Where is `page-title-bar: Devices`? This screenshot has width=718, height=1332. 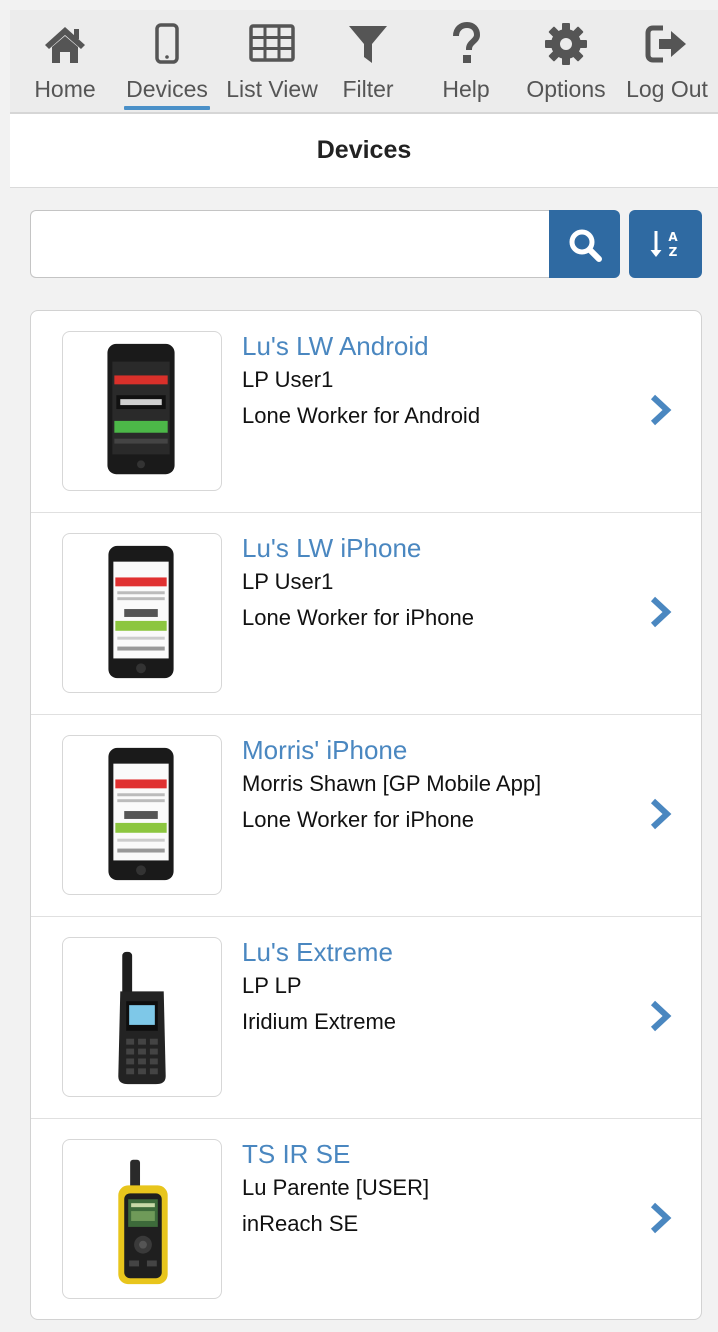
page-title-bar: Devices is located at coordinates (364, 151).